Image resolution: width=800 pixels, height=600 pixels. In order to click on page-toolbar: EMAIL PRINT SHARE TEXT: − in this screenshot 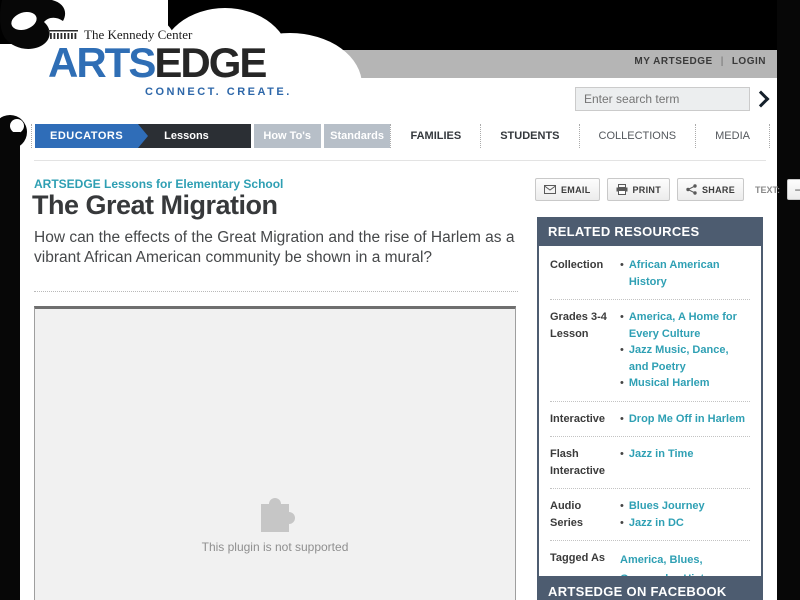, I will do `click(667, 189)`.